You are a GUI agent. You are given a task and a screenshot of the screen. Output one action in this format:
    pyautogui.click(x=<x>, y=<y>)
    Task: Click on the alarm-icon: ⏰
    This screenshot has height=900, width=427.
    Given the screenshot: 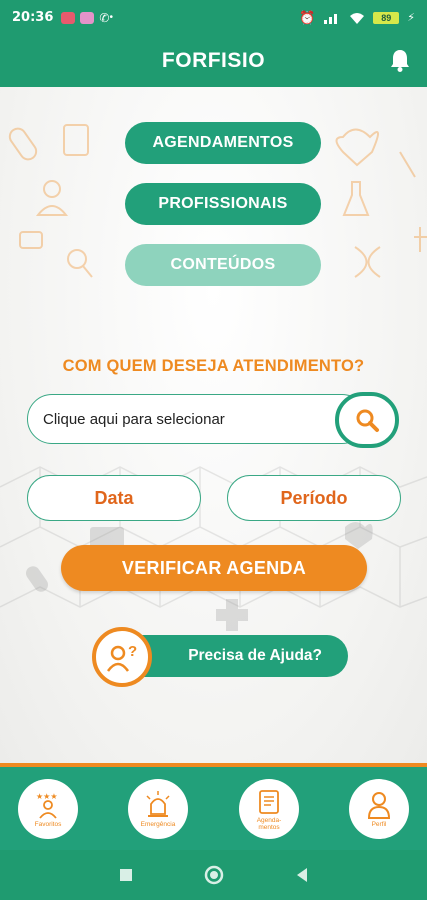 What is the action you would take?
    pyautogui.click(x=307, y=17)
    